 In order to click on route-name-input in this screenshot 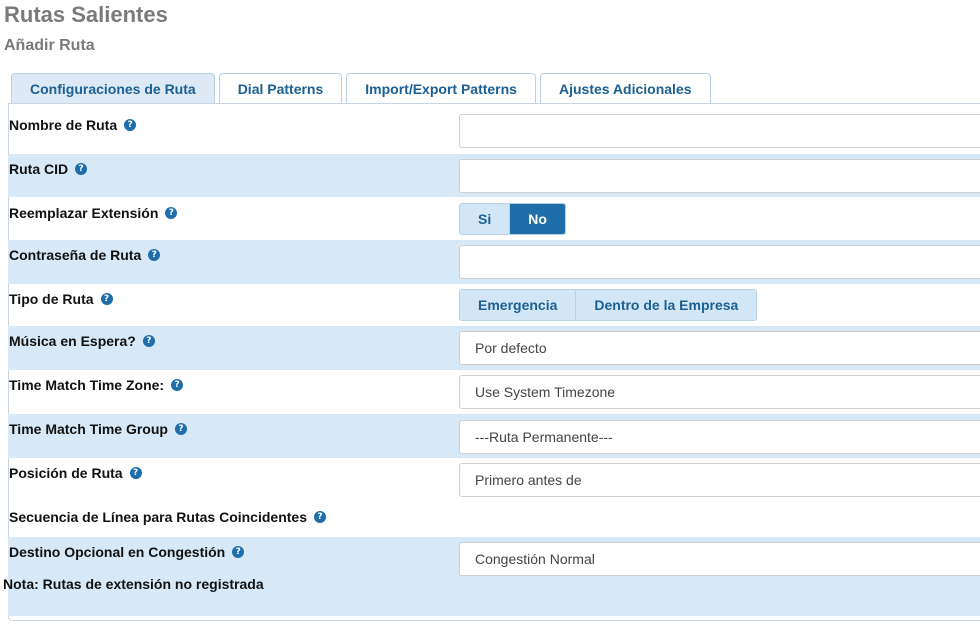, I will do `click(719, 131)`.